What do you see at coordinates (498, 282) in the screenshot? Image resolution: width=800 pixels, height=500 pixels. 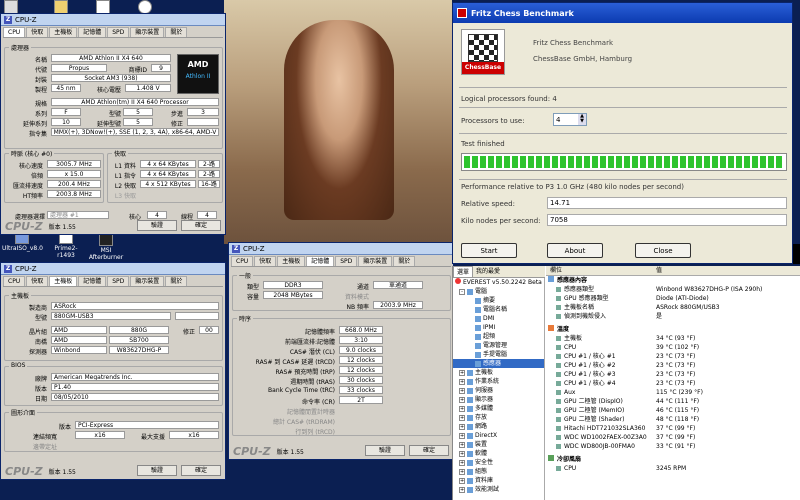 I see `tree-root: EVEREST v5.50.2242 Beta` at bounding box center [498, 282].